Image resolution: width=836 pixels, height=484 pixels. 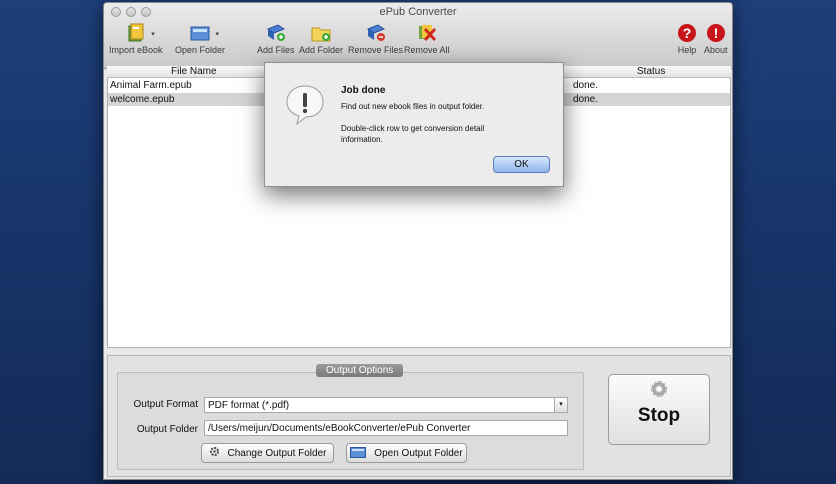 I want to click on add-files-icon, so click(x=276, y=33).